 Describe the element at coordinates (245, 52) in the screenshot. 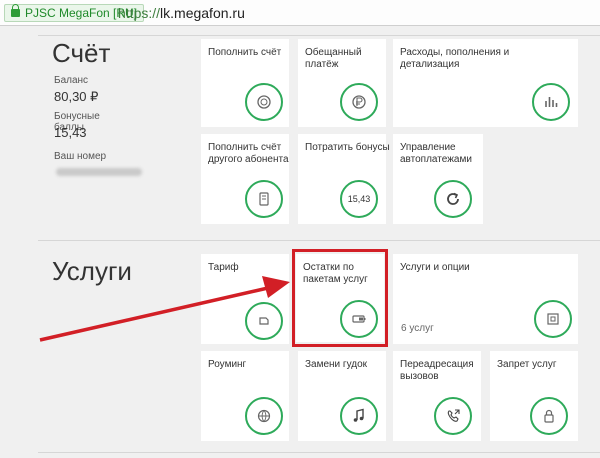

I see `tile-label: Пополнить счёт` at that location.